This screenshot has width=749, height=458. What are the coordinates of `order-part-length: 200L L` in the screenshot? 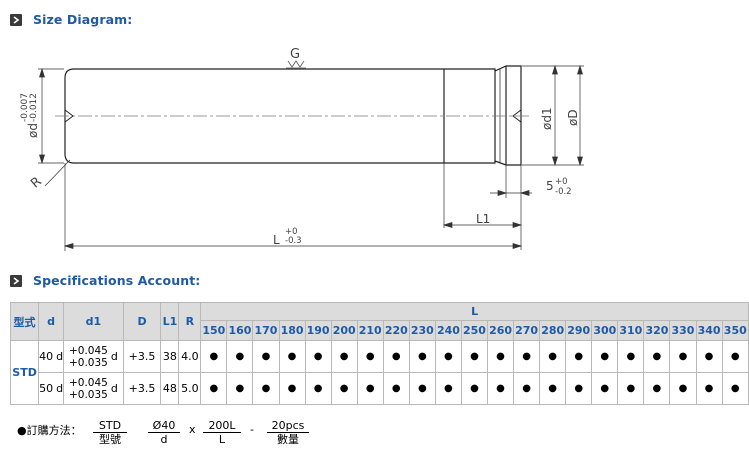 It's located at (222, 433).